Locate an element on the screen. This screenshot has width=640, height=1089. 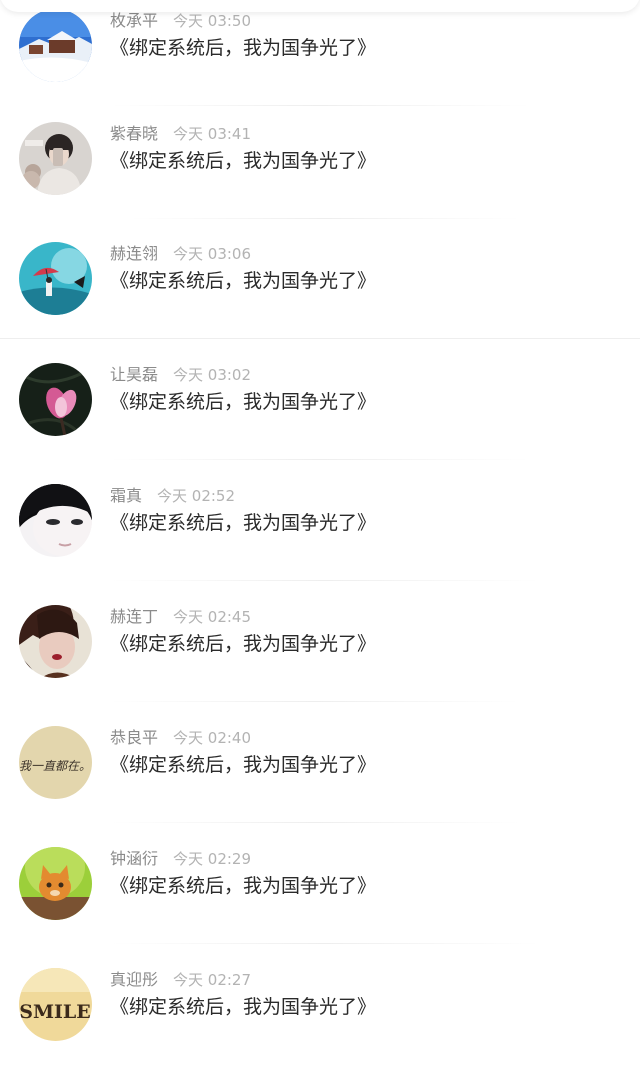
comment-item: 让昊磊 今天 03:02 《绑定系统后，我为国争光了》 is located at coordinates (320, 423).